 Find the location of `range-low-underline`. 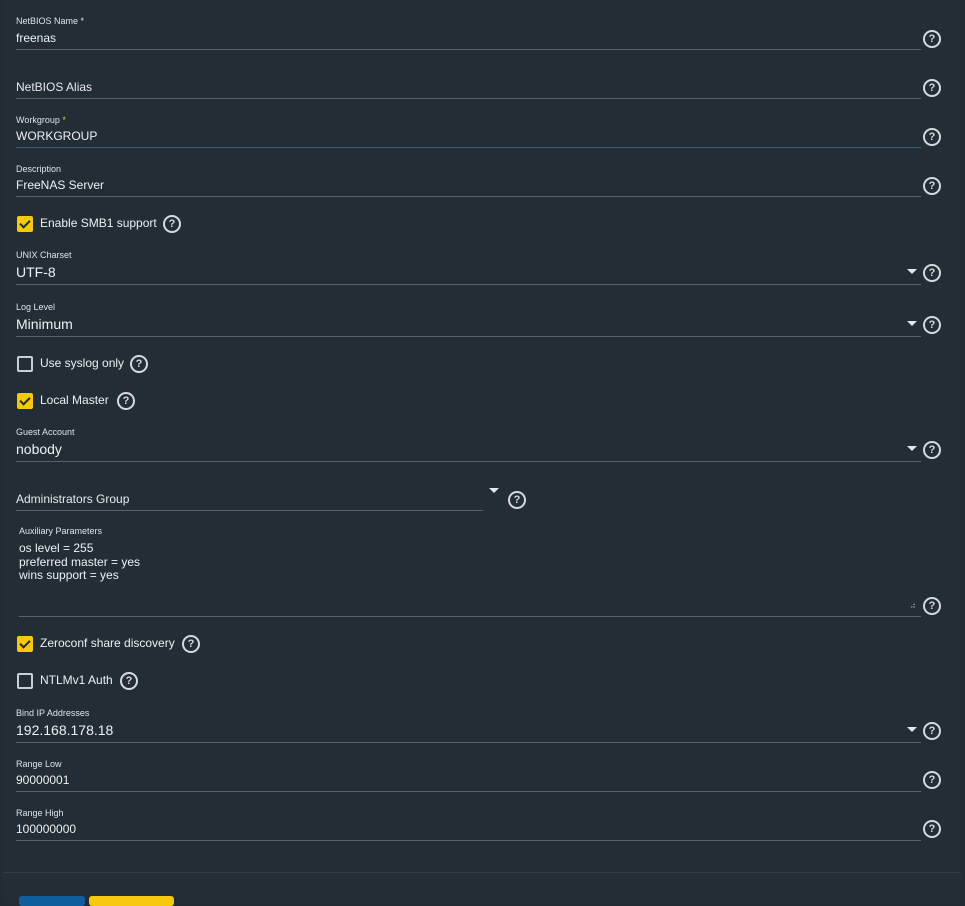

range-low-underline is located at coordinates (468, 791).